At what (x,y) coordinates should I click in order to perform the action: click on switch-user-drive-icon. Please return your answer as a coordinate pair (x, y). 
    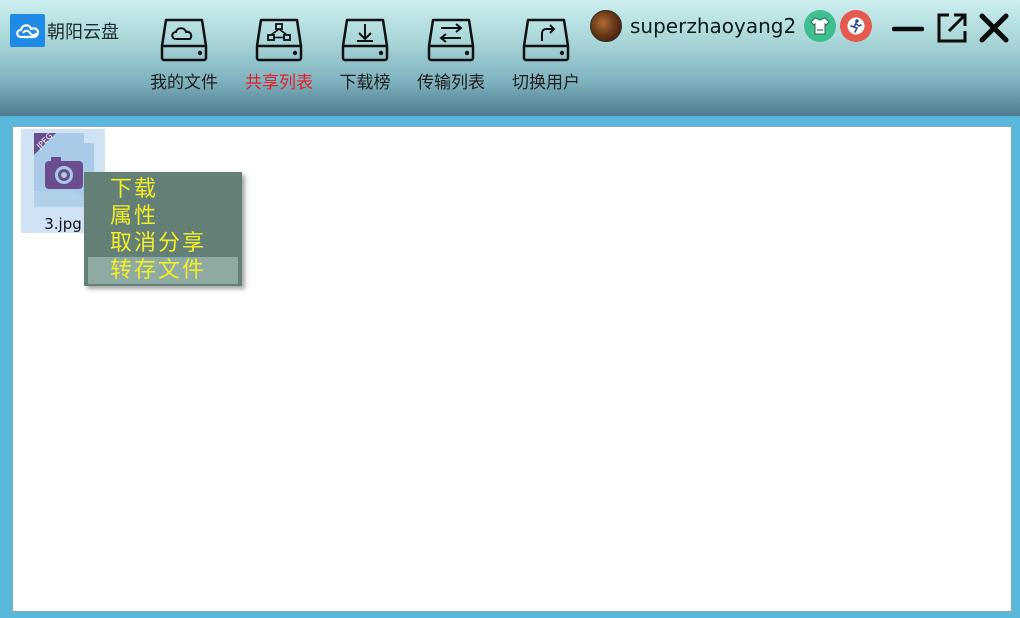
    Looking at the image, I should click on (546, 40).